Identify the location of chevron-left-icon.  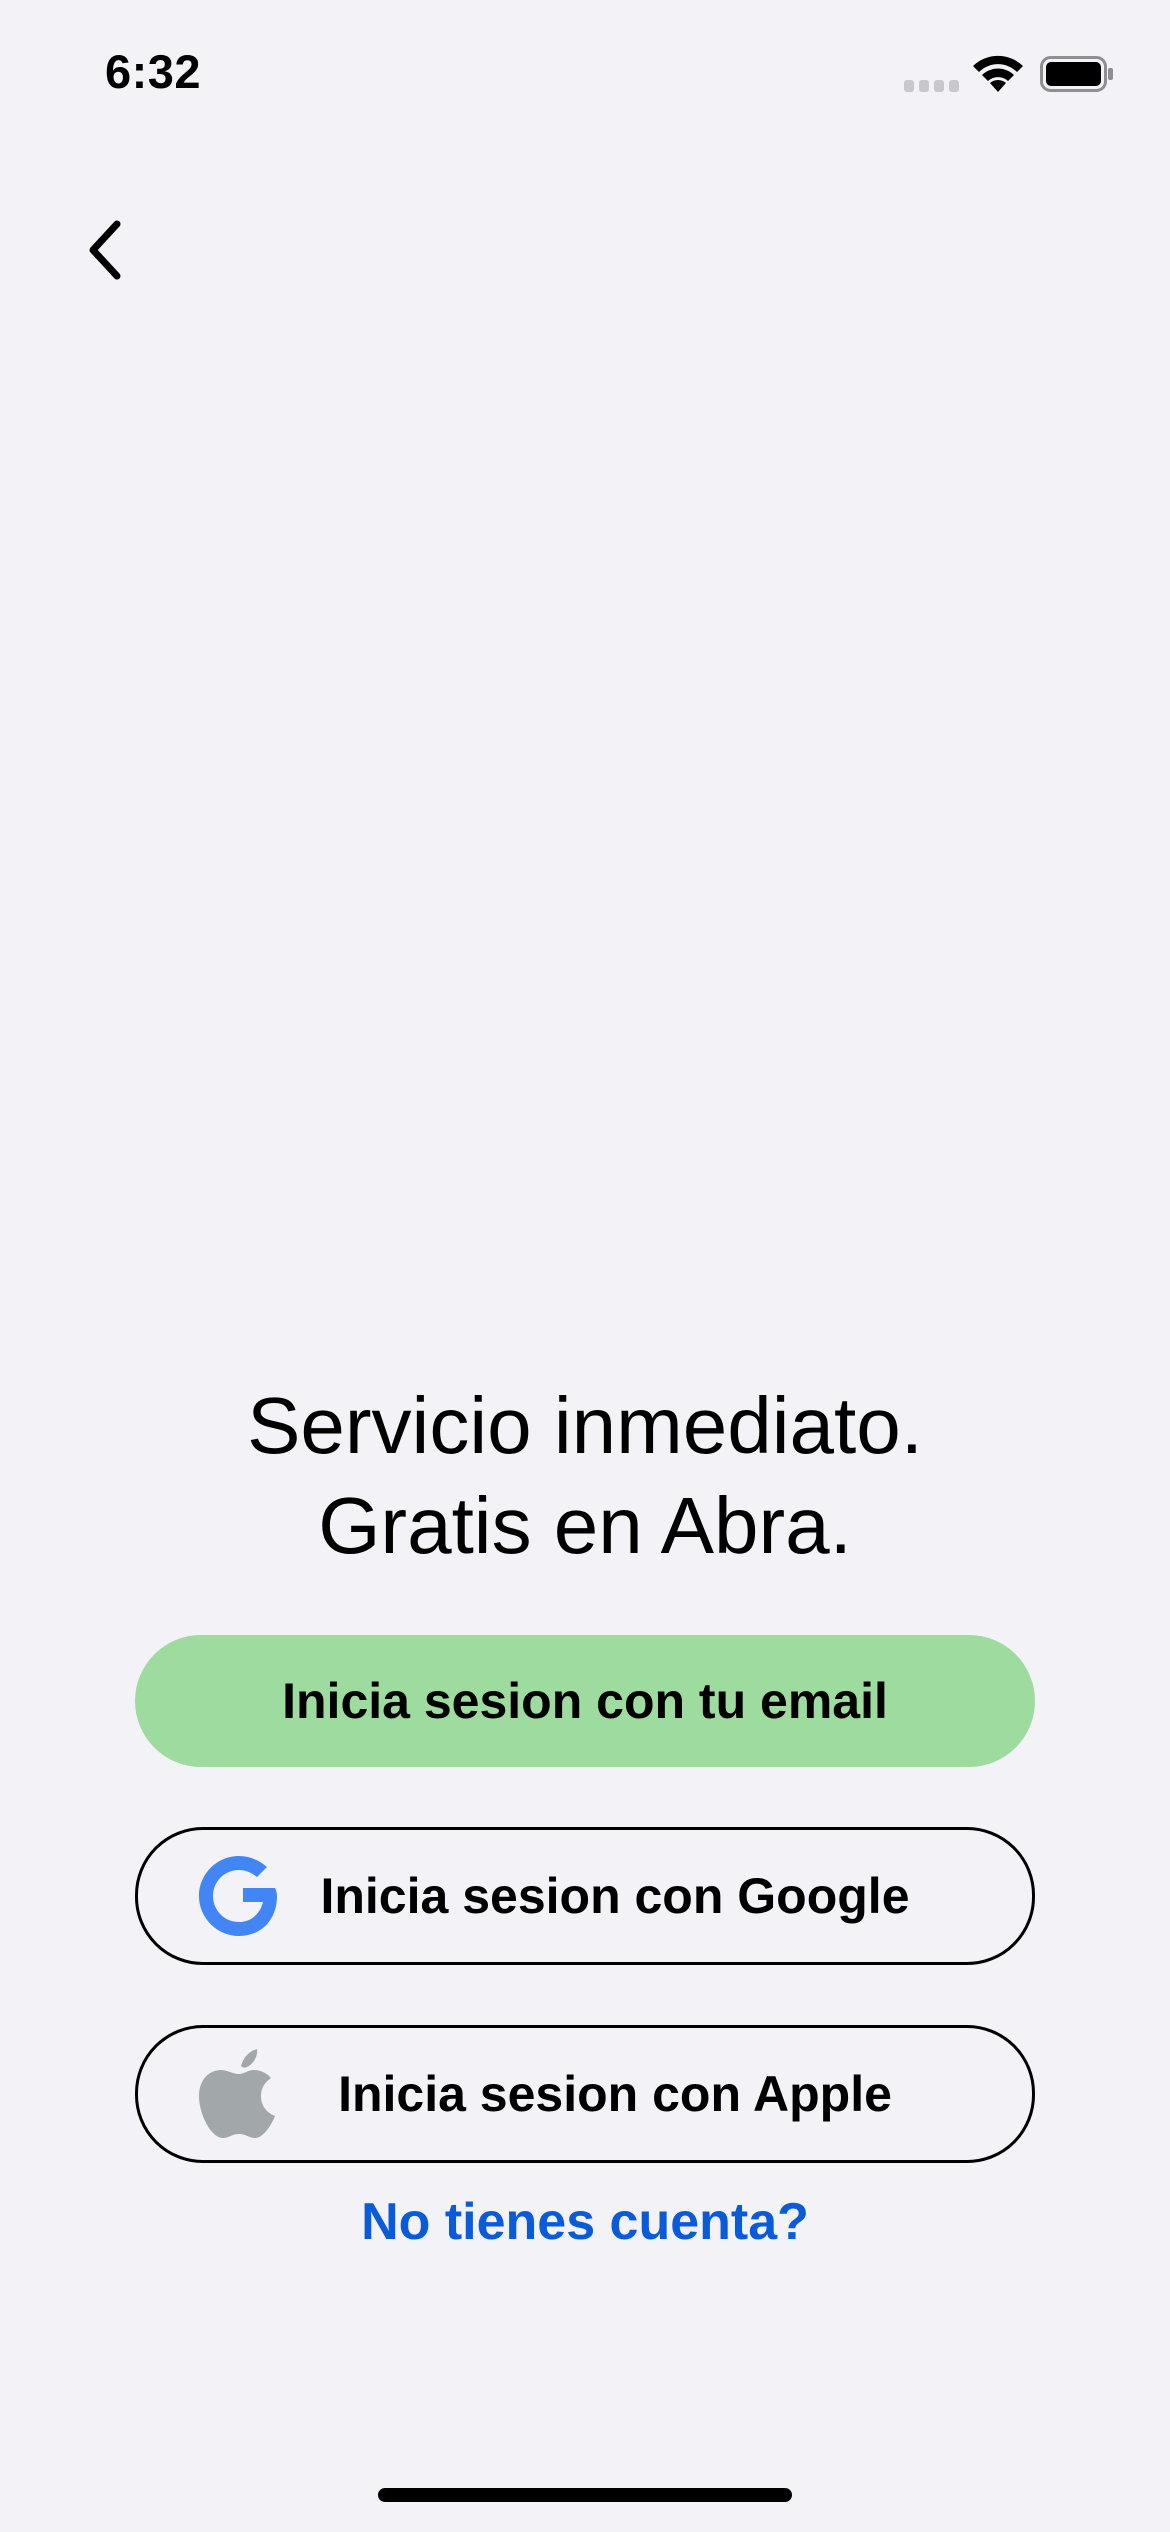
(105, 250).